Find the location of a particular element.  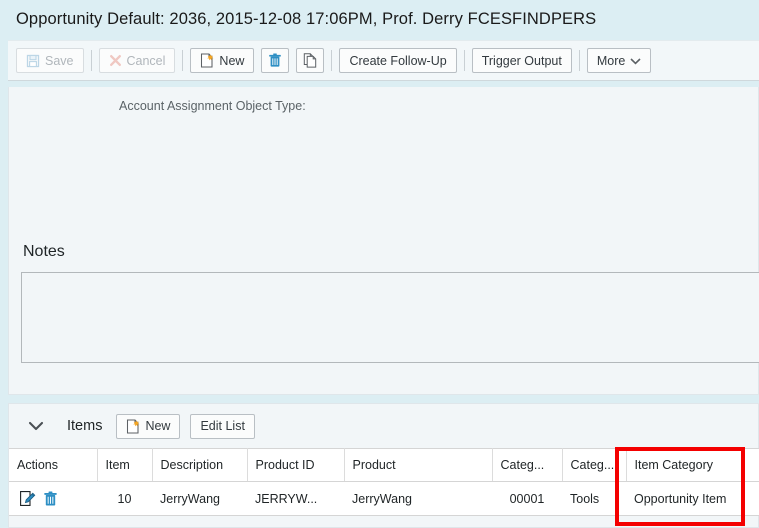

cell-description: JerryWang is located at coordinates (199, 498).